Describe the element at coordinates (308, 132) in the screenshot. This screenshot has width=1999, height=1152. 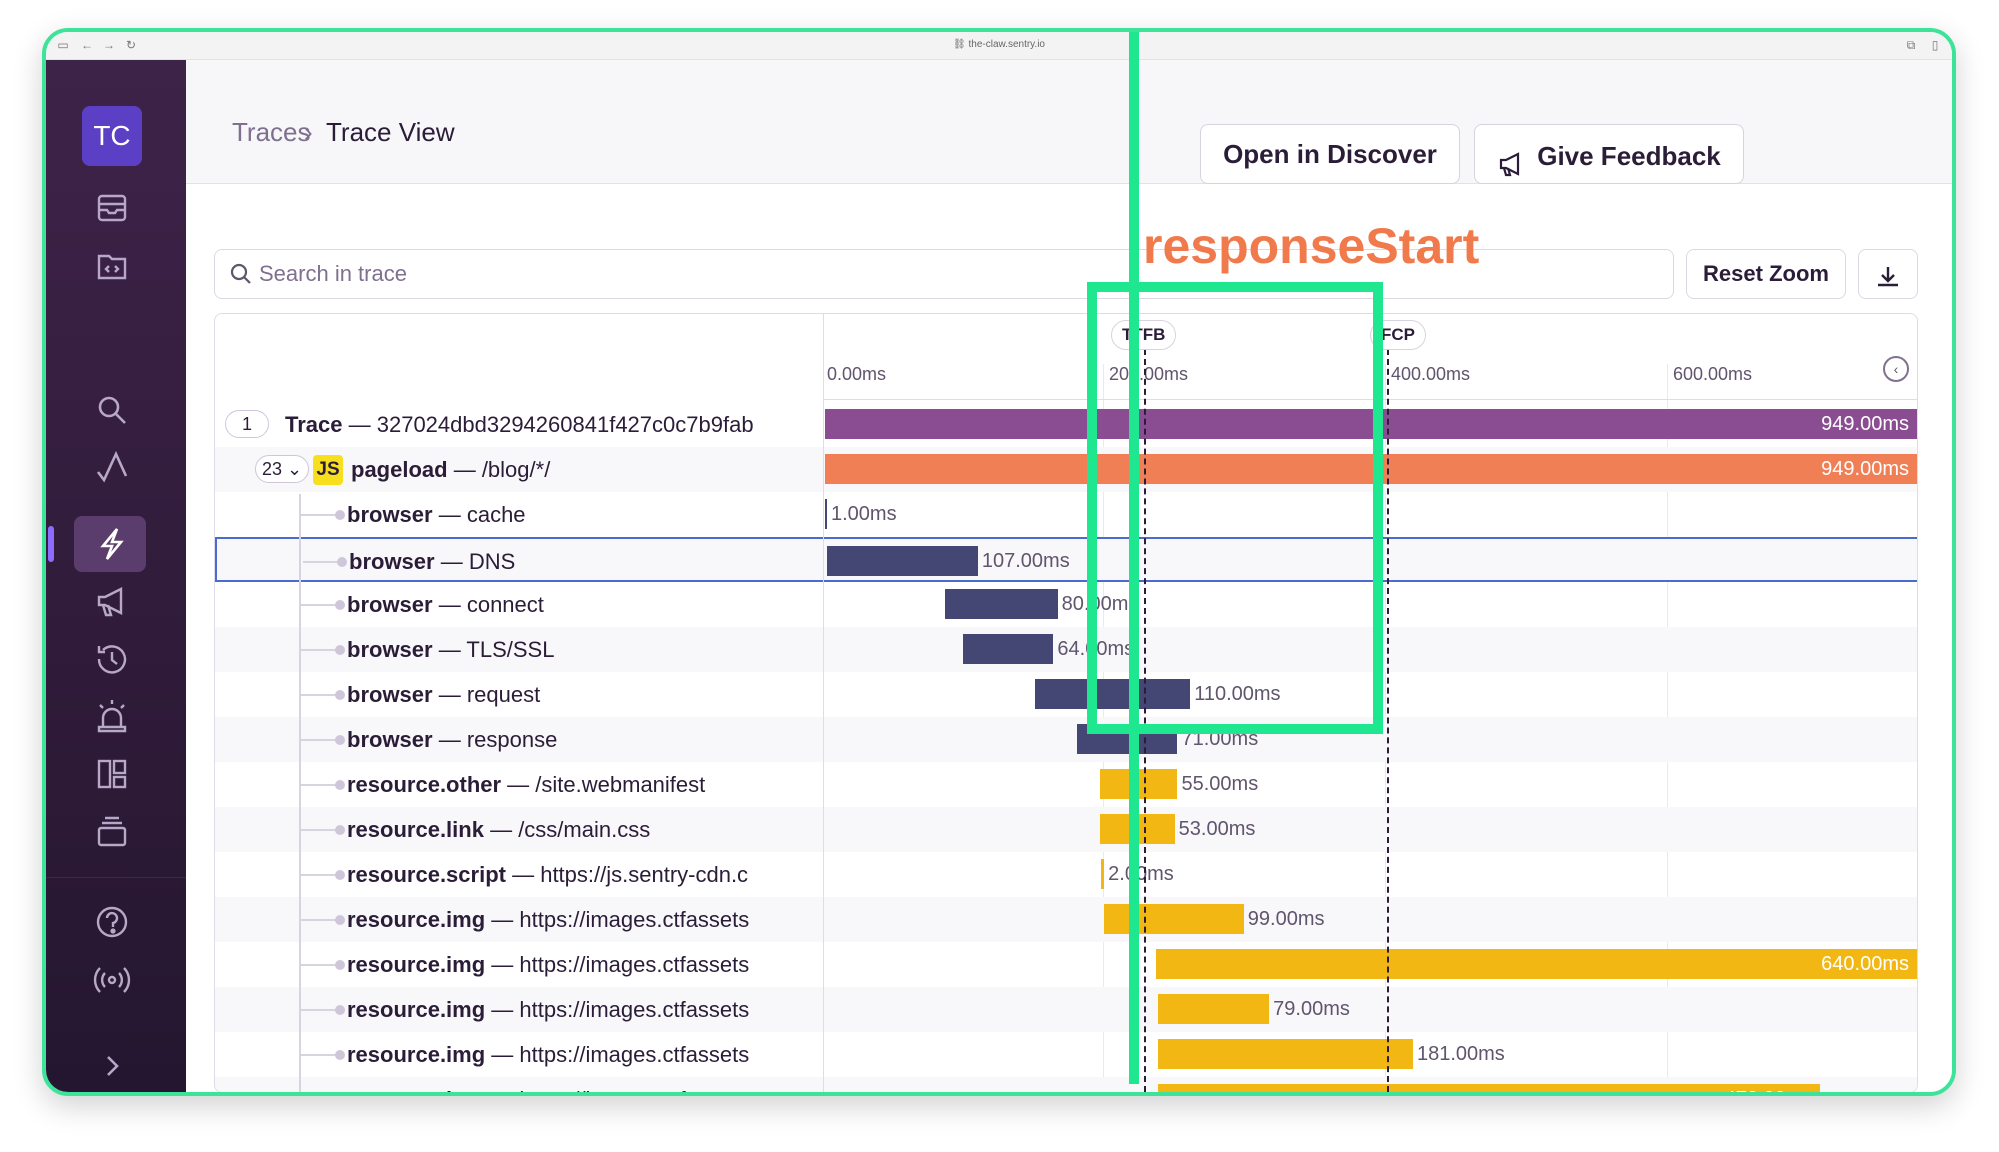
I see `breadcrumb-chevron-icon: ›` at that location.